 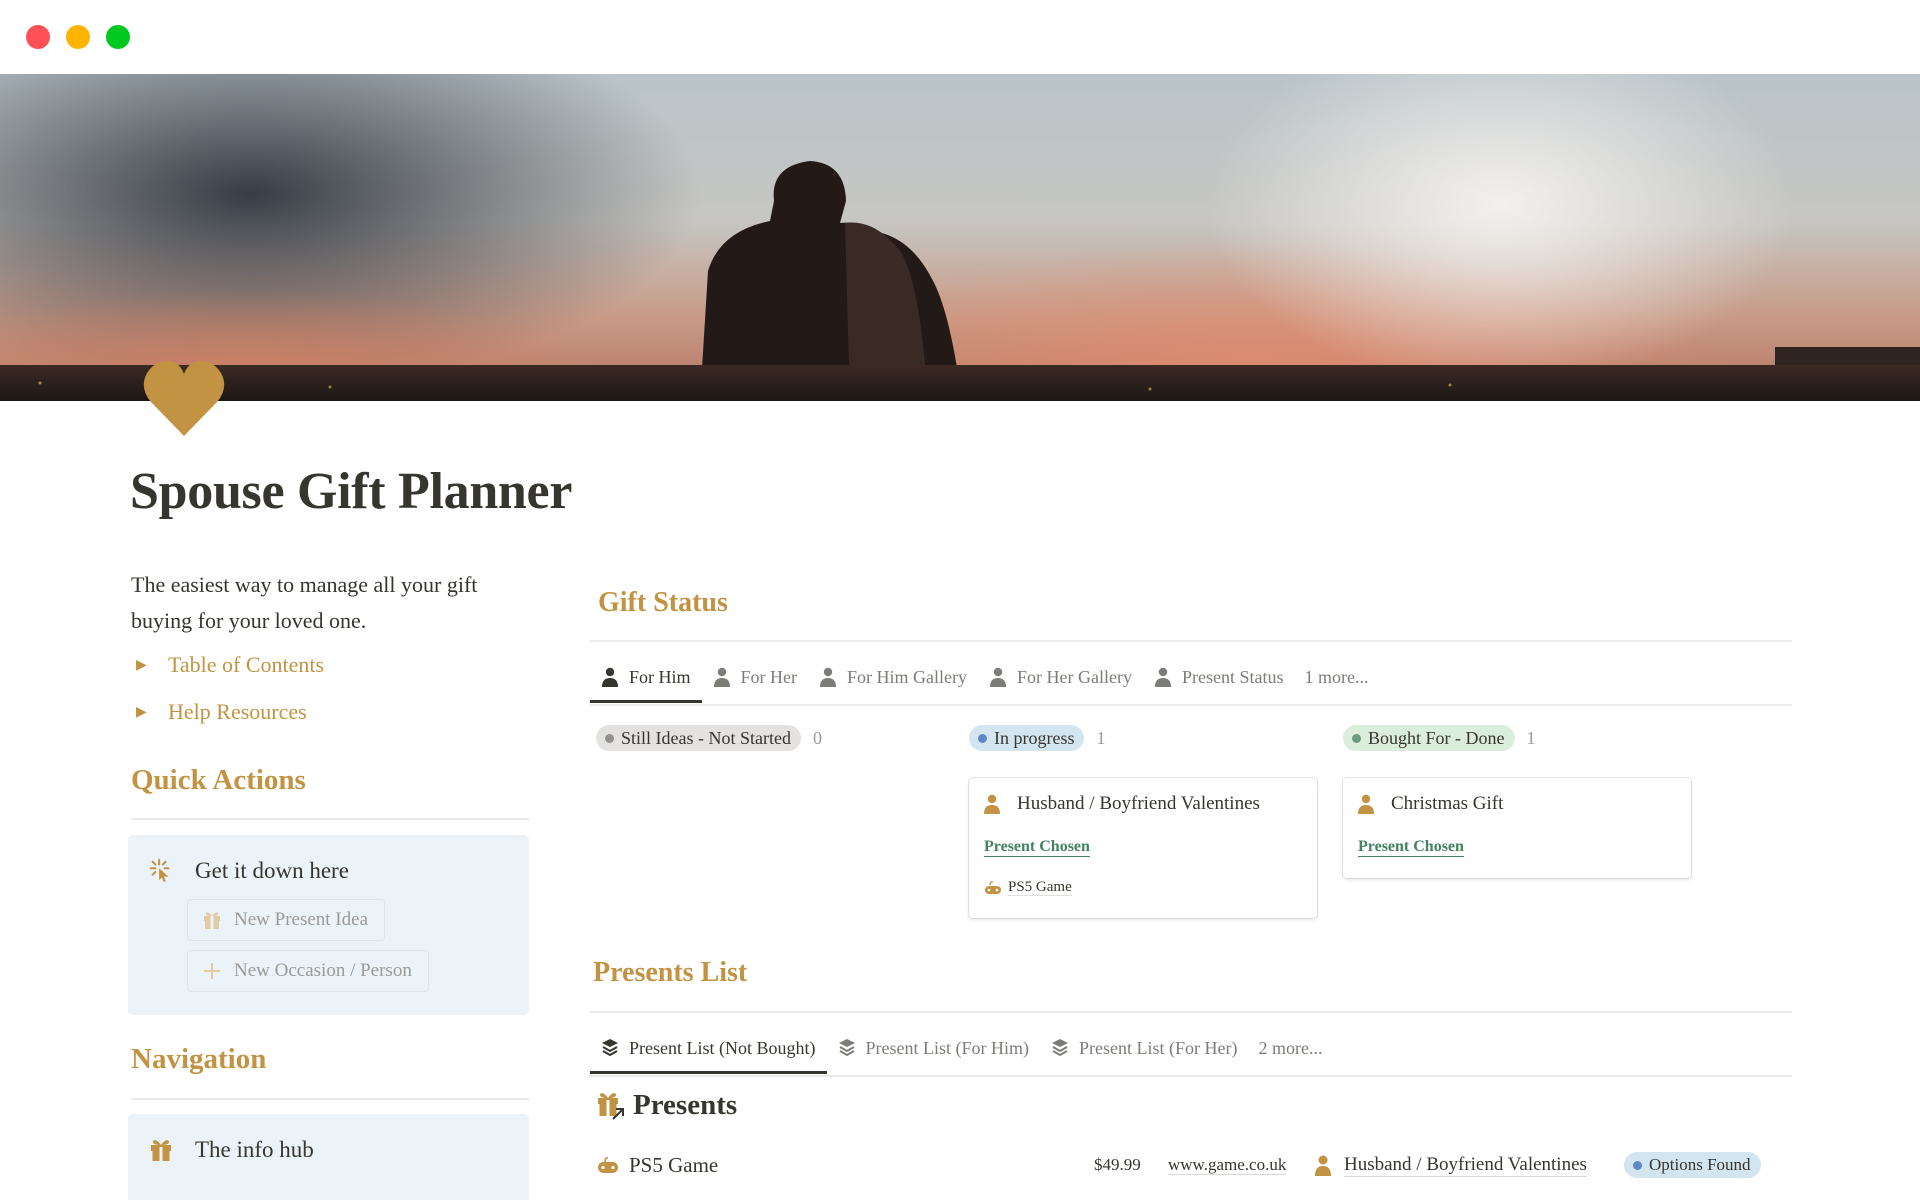 I want to click on status-badge: Still Ideas - Not Started, so click(x=698, y=738).